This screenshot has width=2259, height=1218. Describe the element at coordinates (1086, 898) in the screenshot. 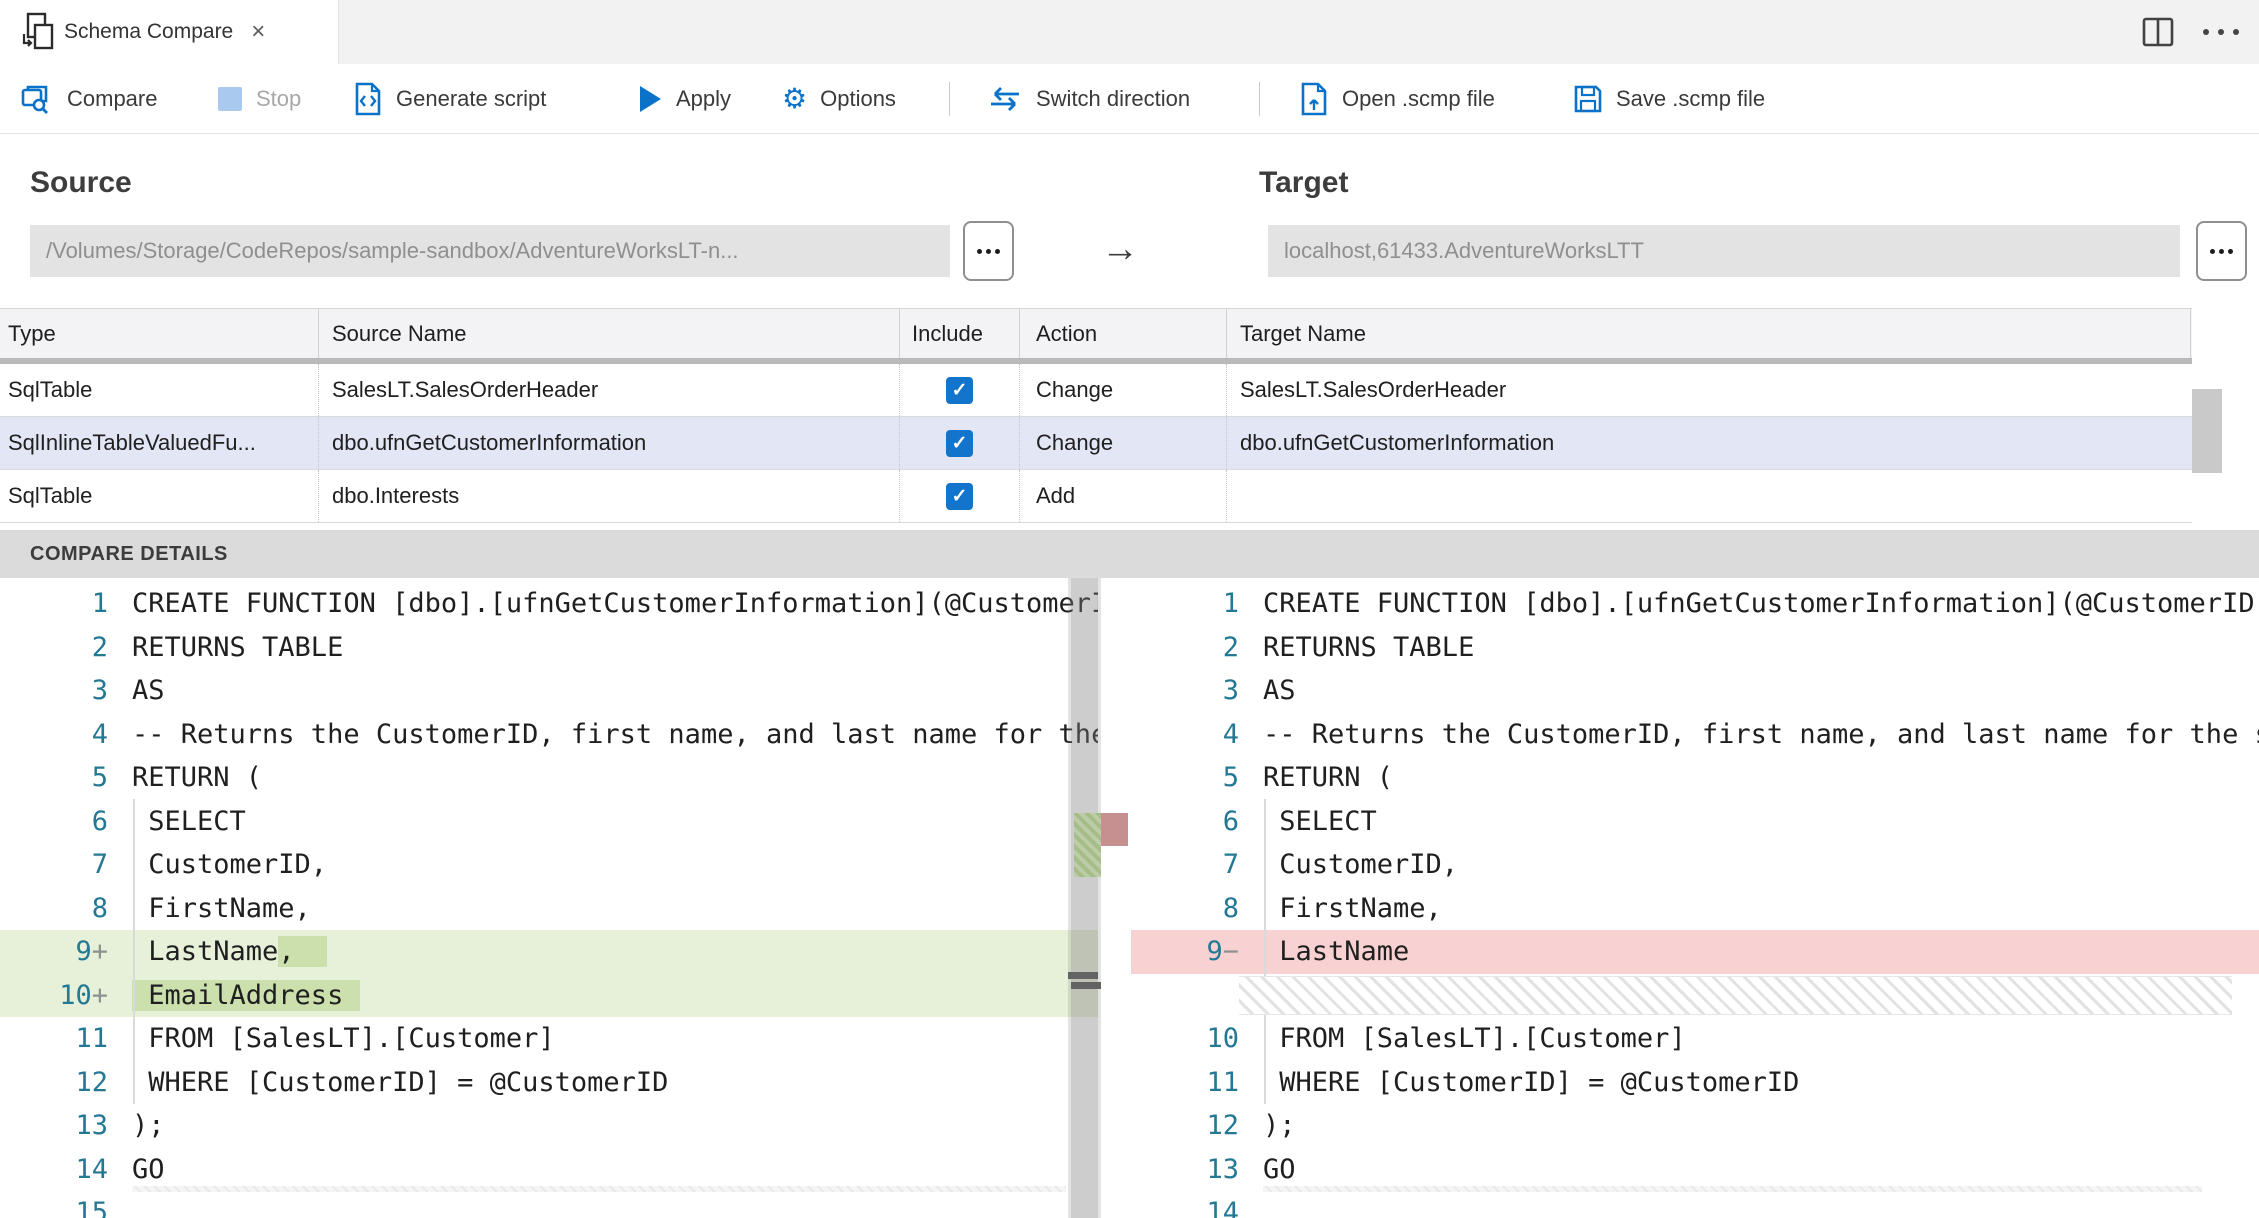

I see `target-scrollbar-track` at that location.